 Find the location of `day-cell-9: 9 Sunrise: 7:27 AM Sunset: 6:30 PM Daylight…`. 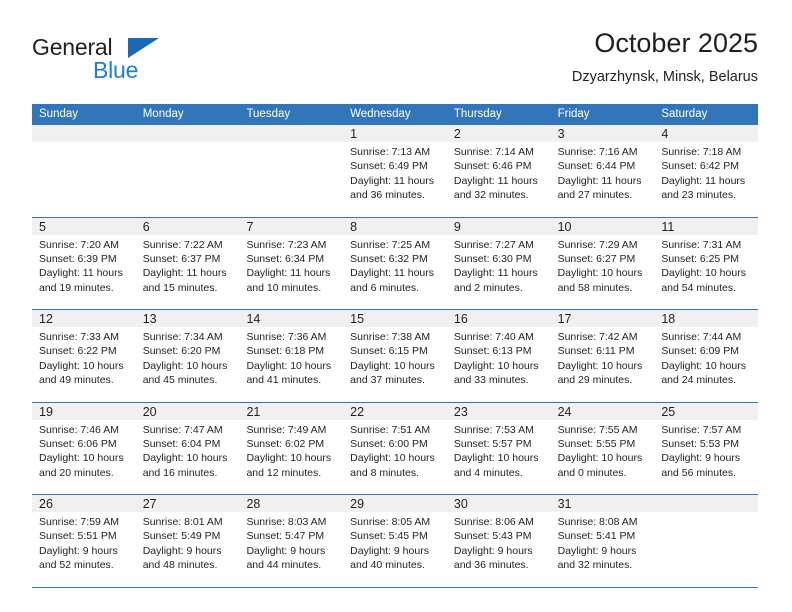

day-cell-9: 9 Sunrise: 7:27 AM Sunset: 6:30 PM Daylight… is located at coordinates (498, 263).